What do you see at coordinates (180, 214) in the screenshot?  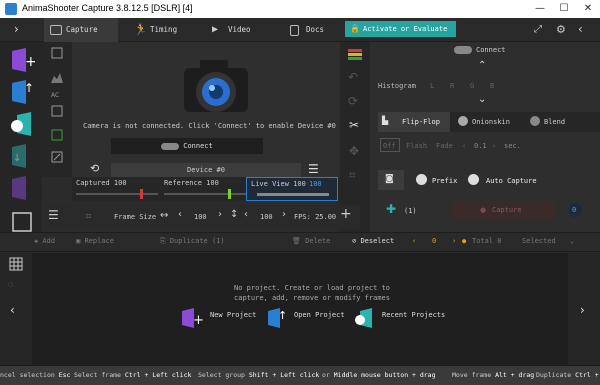 I see `width-decrease-button: ‹` at bounding box center [180, 214].